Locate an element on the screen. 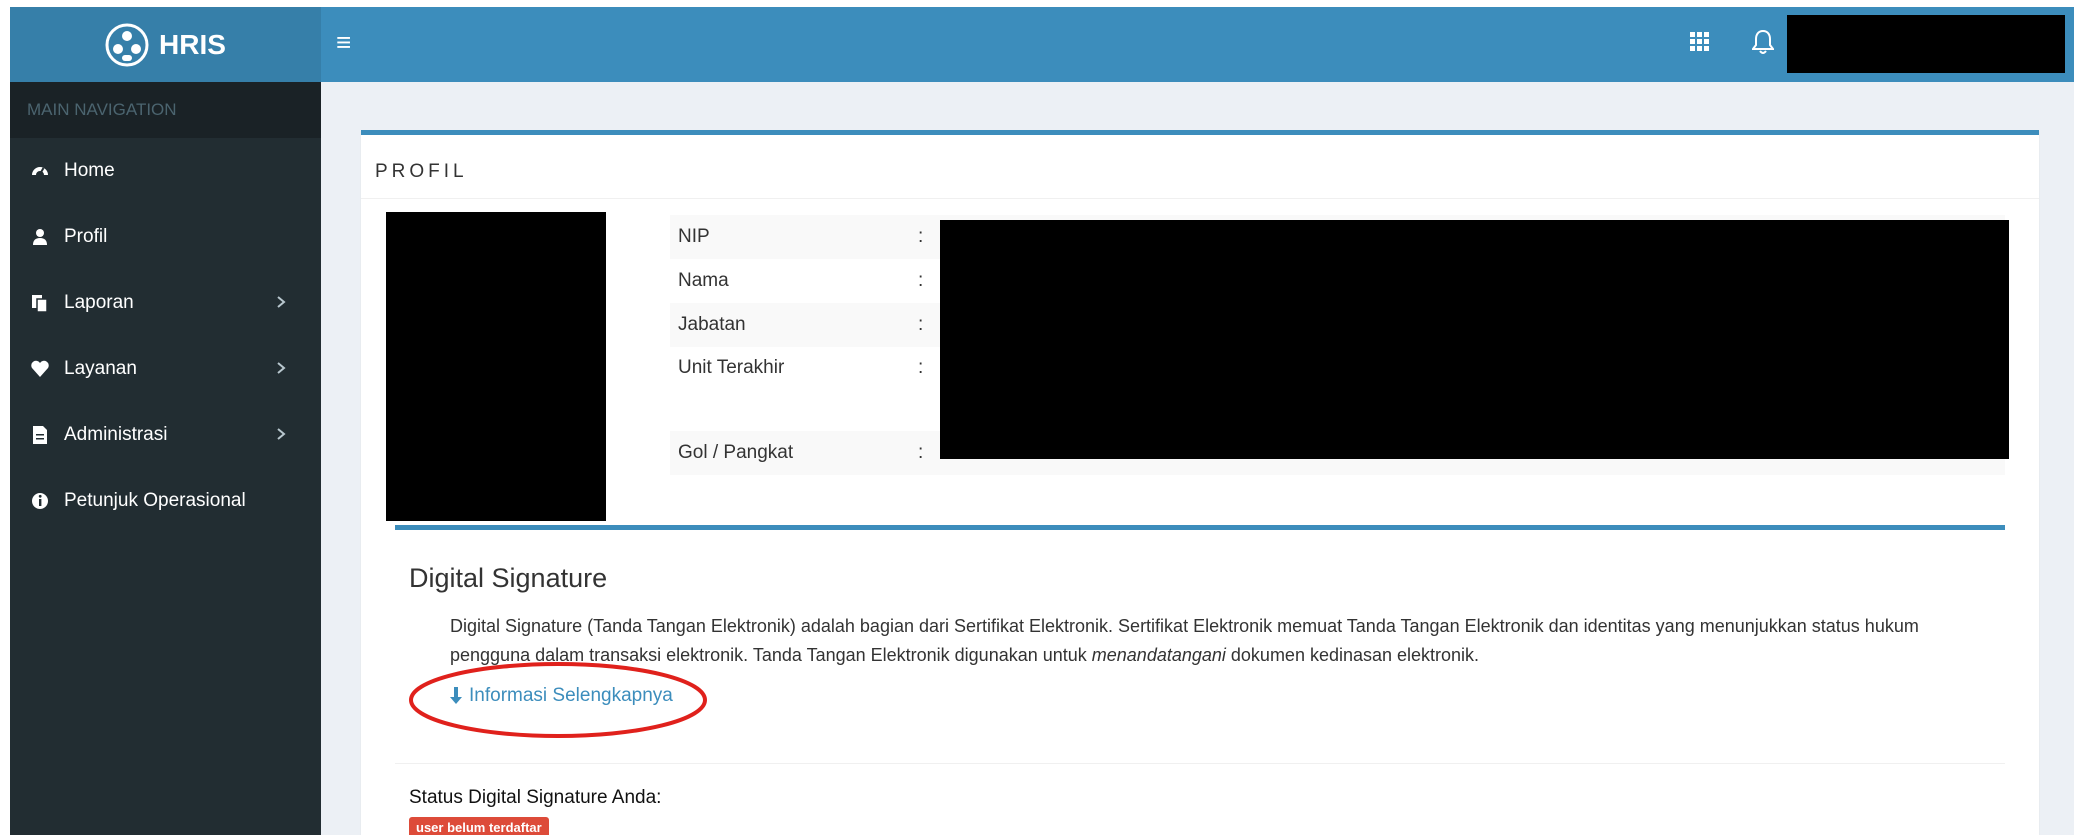  user-icon is located at coordinates (40, 237).